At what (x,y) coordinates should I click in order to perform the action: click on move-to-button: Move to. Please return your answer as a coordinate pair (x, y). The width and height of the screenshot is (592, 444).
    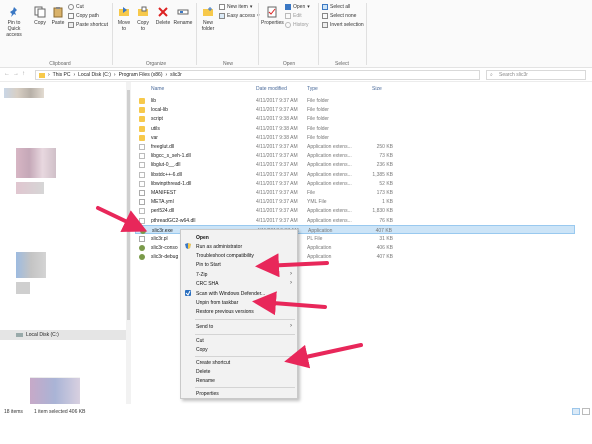
    Looking at the image, I should click on (124, 19).